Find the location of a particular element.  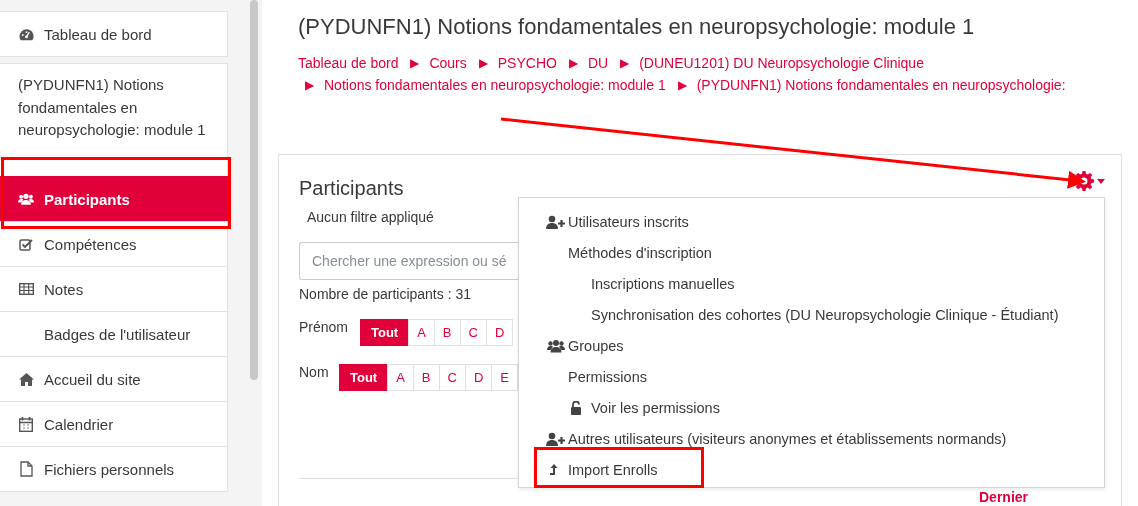

sidebar-item: Calendrier is located at coordinates (114, 424).